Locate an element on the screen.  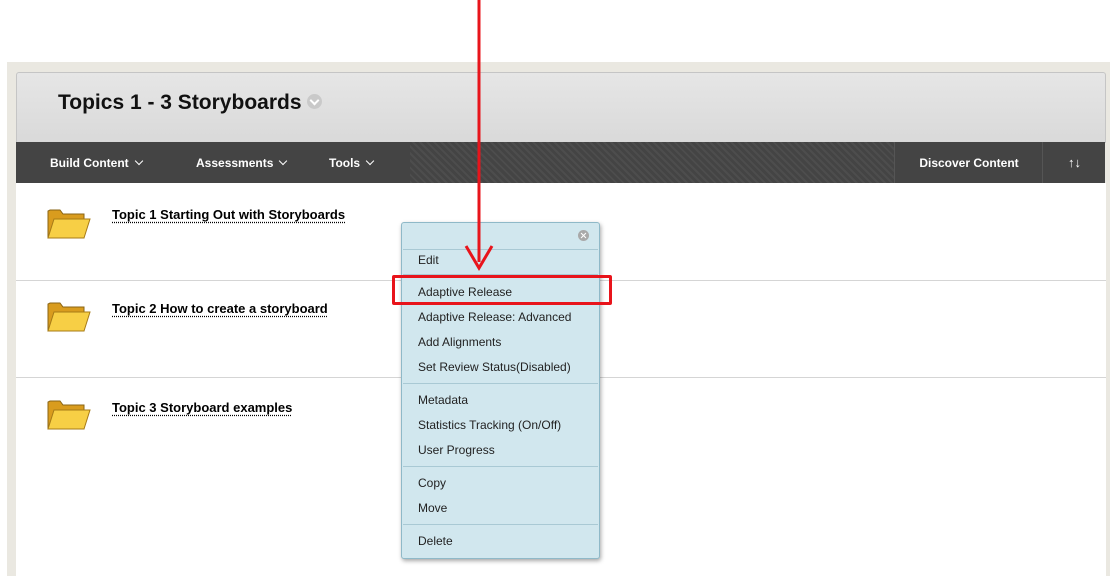
menu-item-set-review-status: Set Review Status(Disabled) is located at coordinates (494, 367).